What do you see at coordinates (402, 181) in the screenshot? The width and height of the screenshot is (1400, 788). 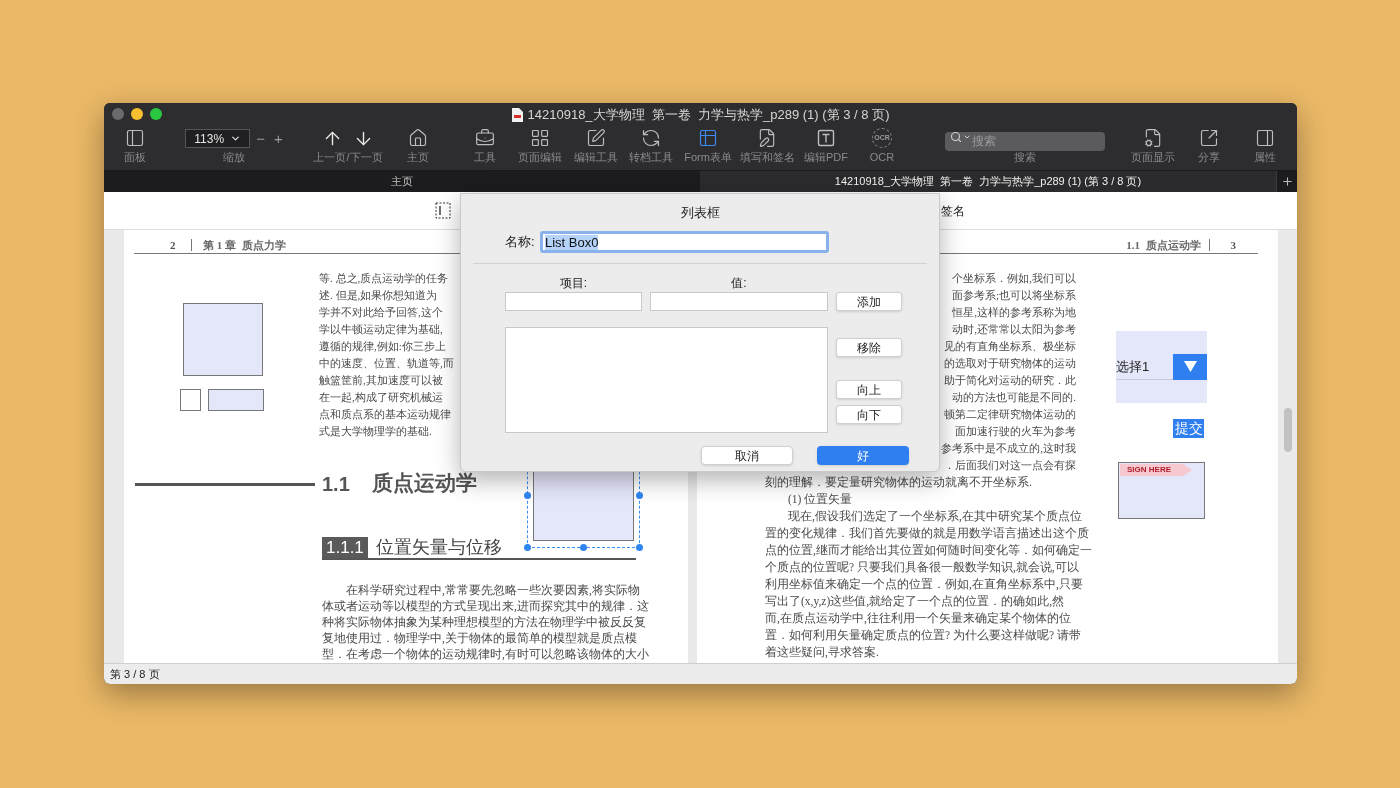 I see `document-tab: 主页` at bounding box center [402, 181].